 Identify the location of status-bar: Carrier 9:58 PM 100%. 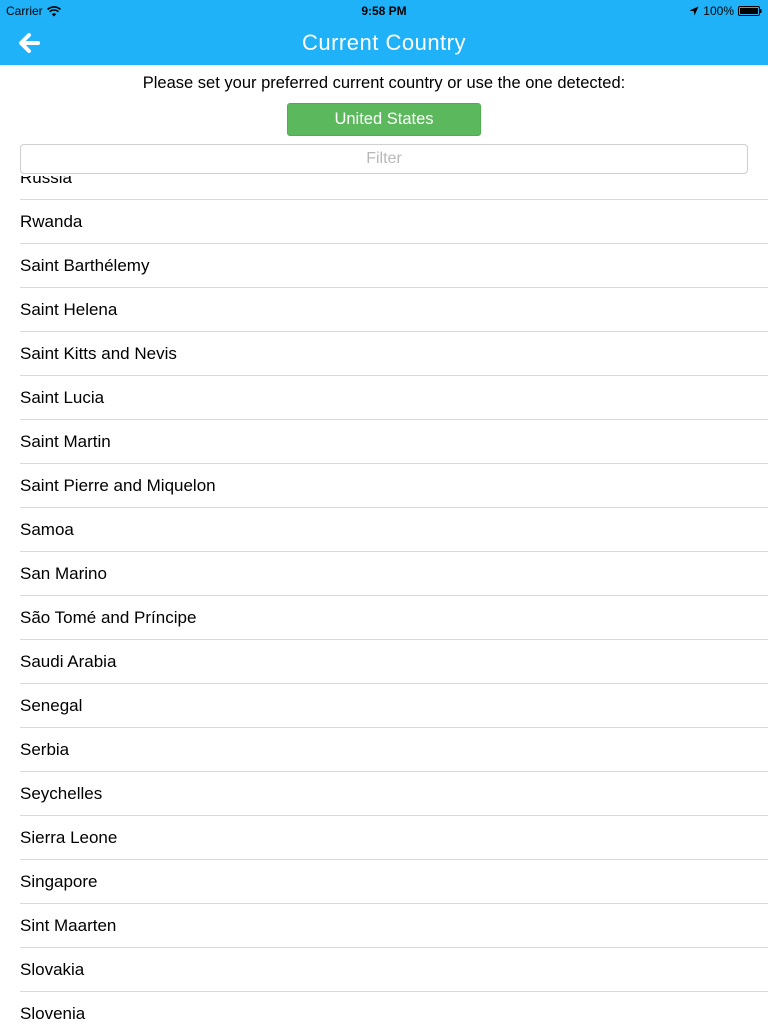
(384, 10).